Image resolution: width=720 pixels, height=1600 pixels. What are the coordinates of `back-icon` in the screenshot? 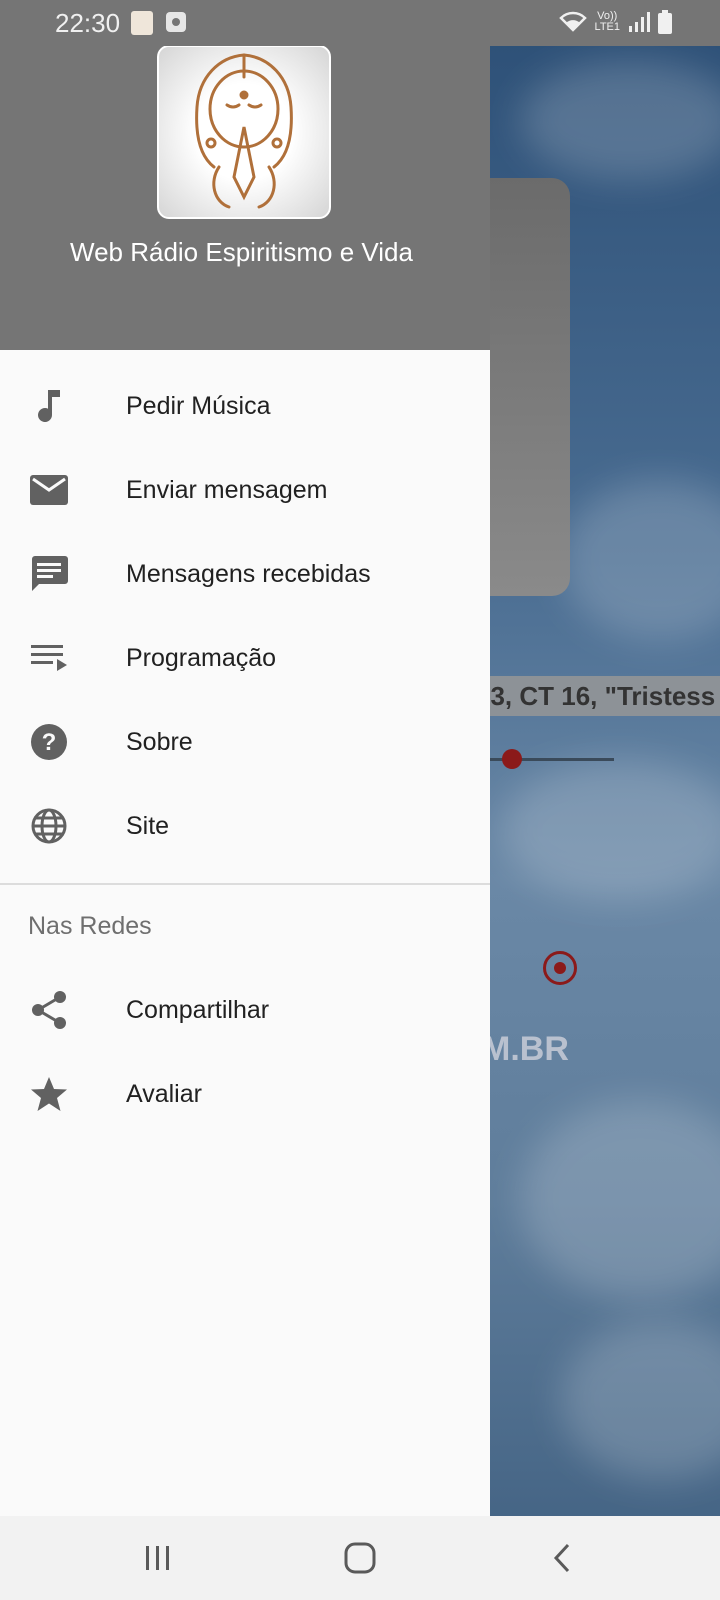 It's located at (561, 1558).